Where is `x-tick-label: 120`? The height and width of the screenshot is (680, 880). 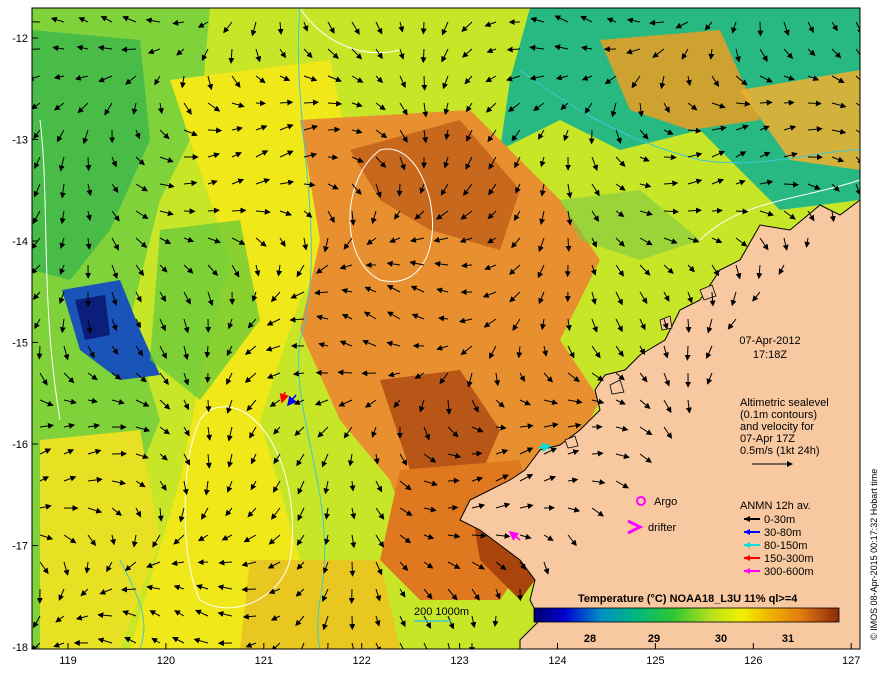
x-tick-label: 120 is located at coordinates (166, 661).